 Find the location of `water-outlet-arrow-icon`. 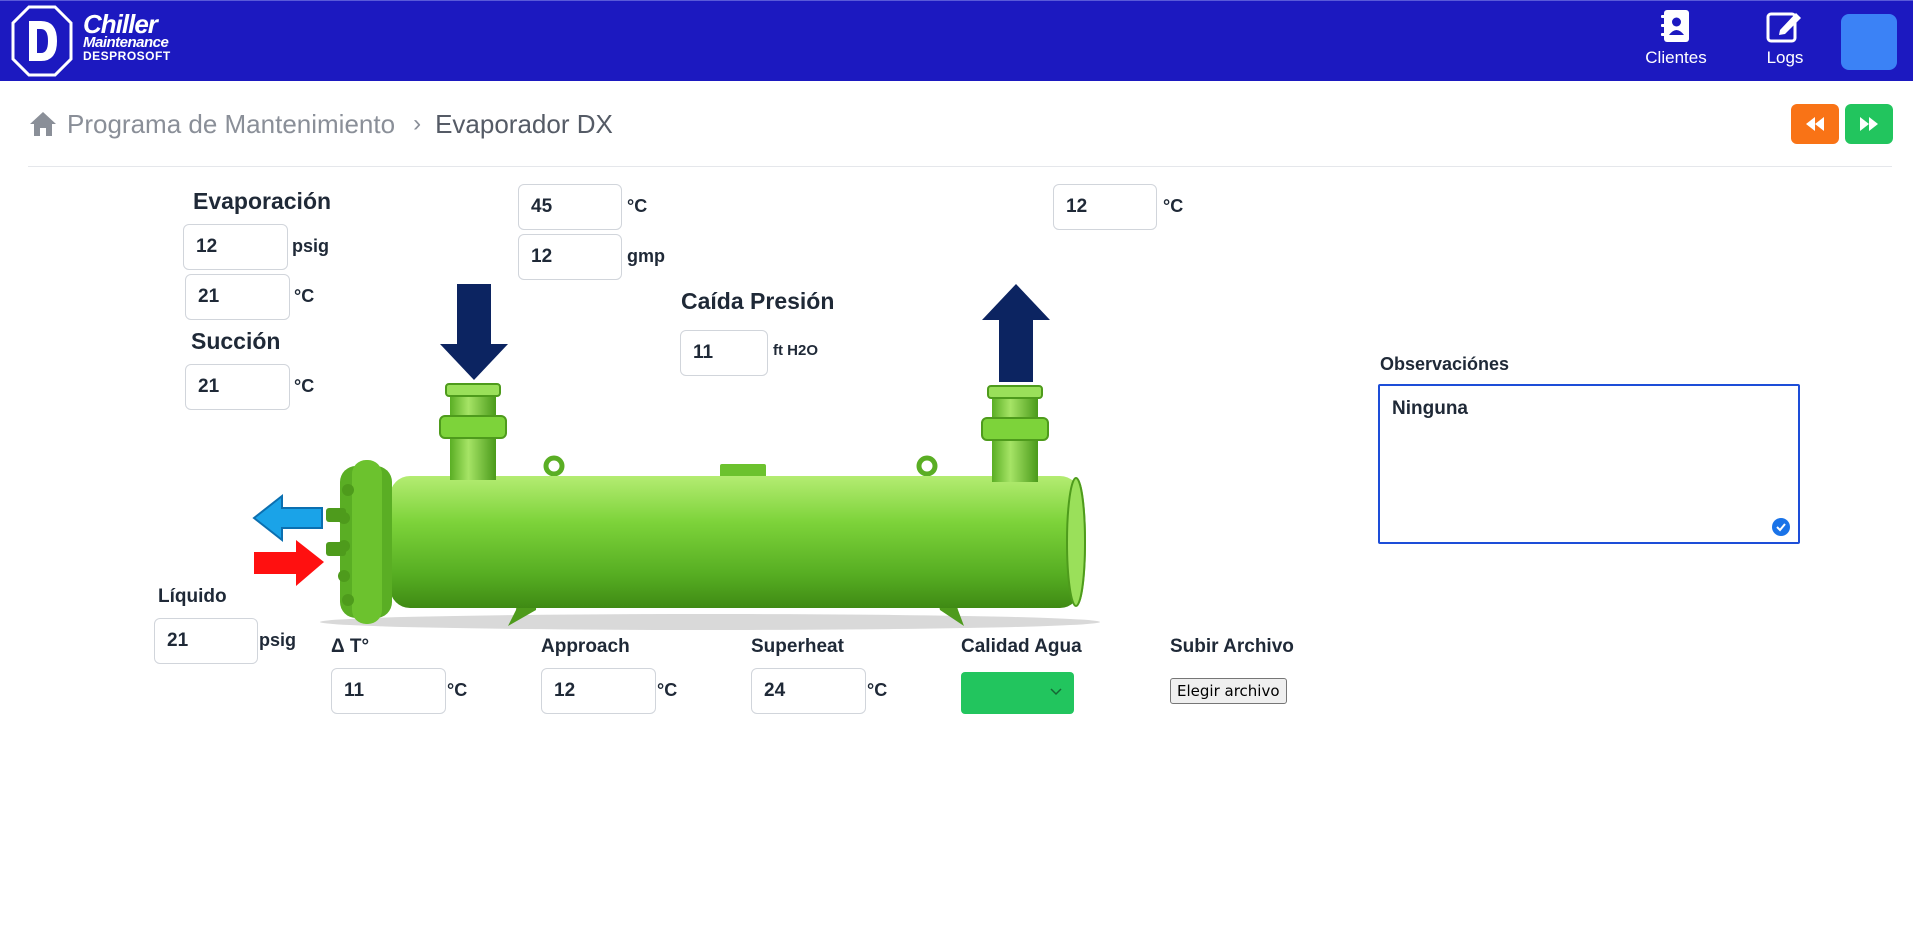

water-outlet-arrow-icon is located at coordinates (1016, 333).